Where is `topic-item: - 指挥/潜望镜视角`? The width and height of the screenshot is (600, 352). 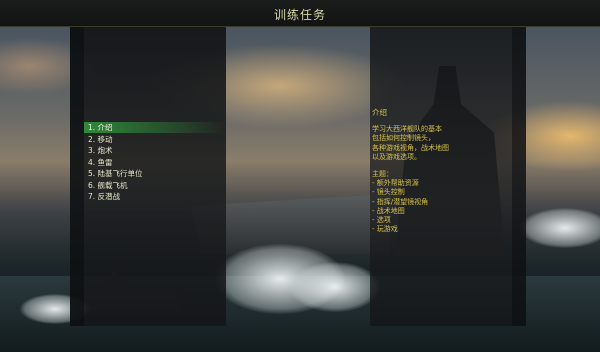 topic-item: - 指挥/潜望镜视角 is located at coordinates (400, 201).